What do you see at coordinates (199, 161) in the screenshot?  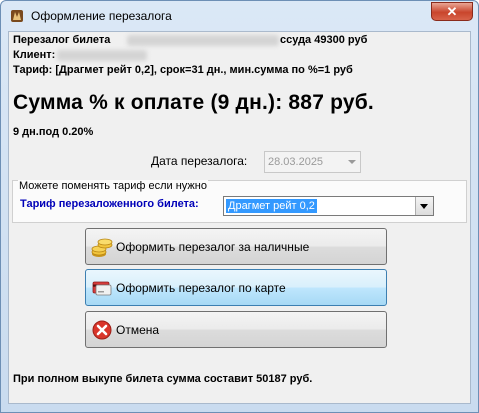 I see `date-label: Дата перезалога:` at bounding box center [199, 161].